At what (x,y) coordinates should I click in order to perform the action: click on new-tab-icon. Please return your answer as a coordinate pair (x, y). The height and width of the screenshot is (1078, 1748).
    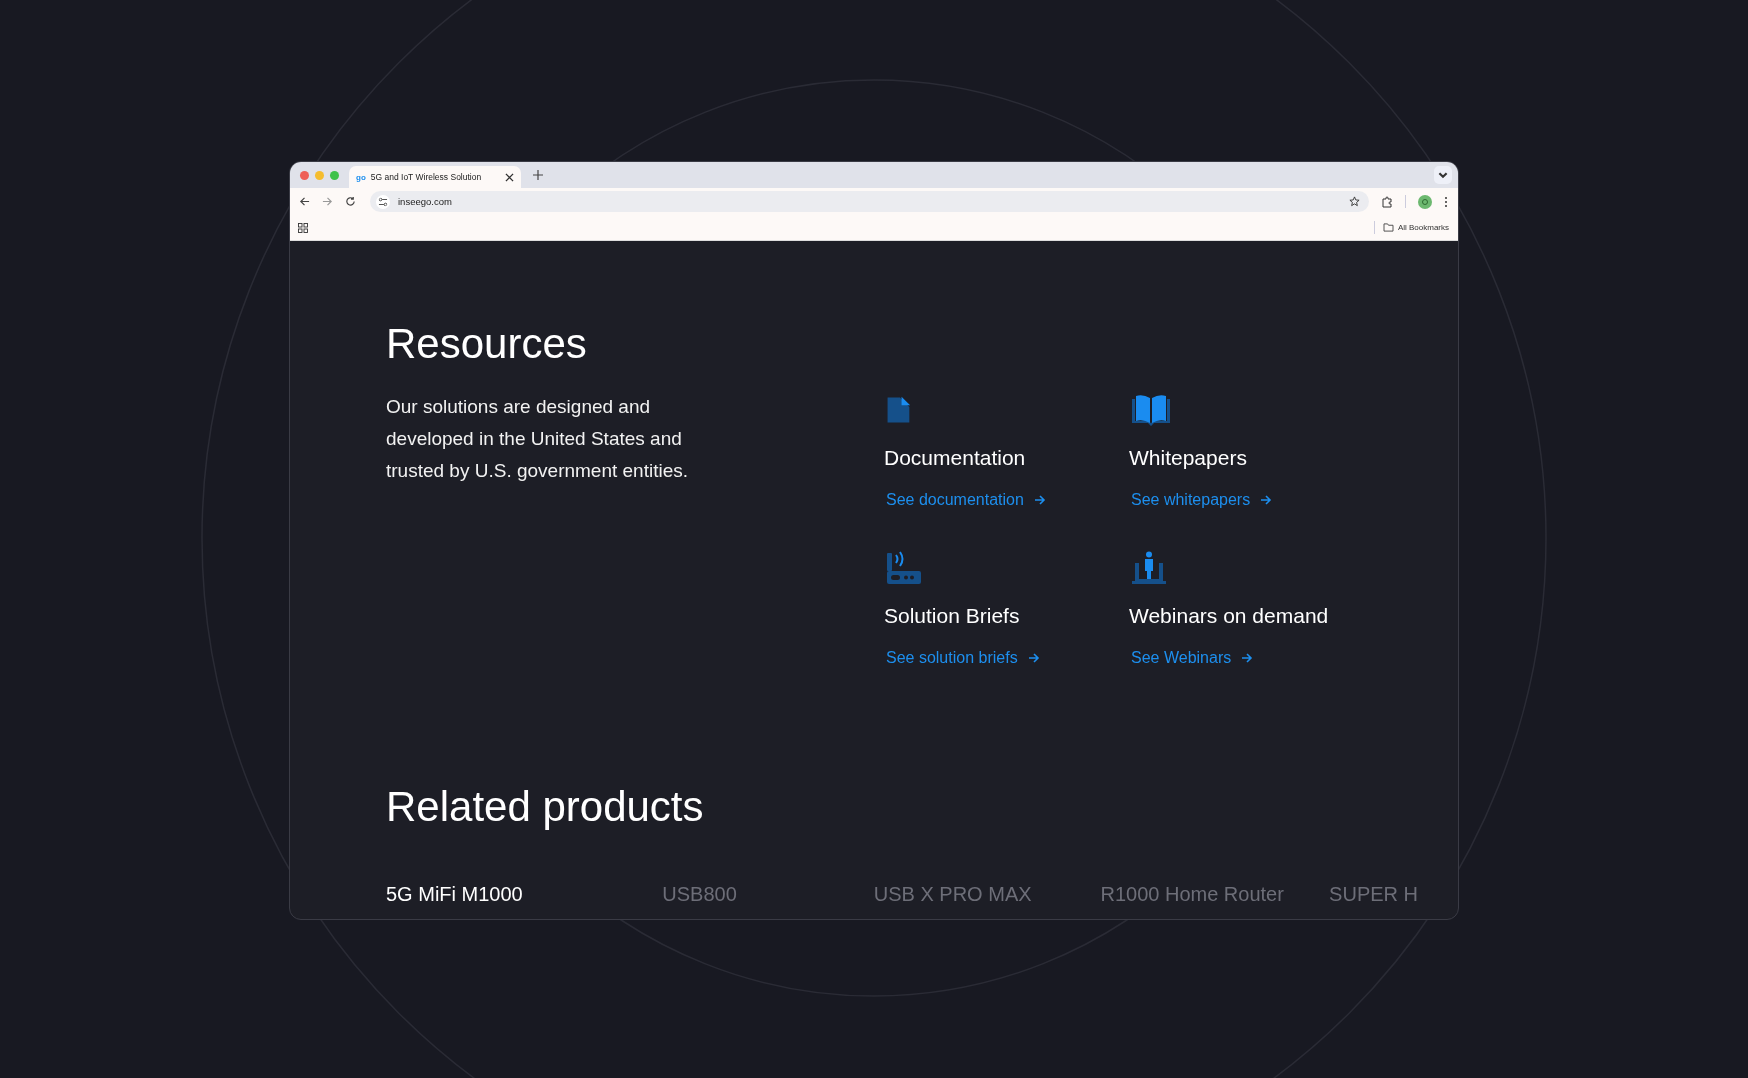
    Looking at the image, I should click on (538, 175).